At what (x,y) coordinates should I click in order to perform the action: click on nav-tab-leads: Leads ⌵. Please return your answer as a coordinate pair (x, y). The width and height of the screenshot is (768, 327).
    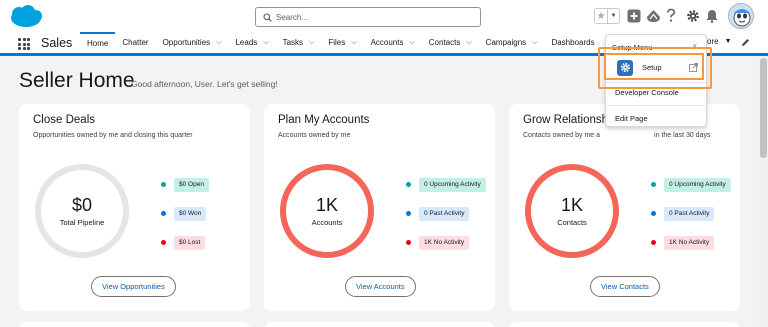
    Looking at the image, I should click on (251, 42).